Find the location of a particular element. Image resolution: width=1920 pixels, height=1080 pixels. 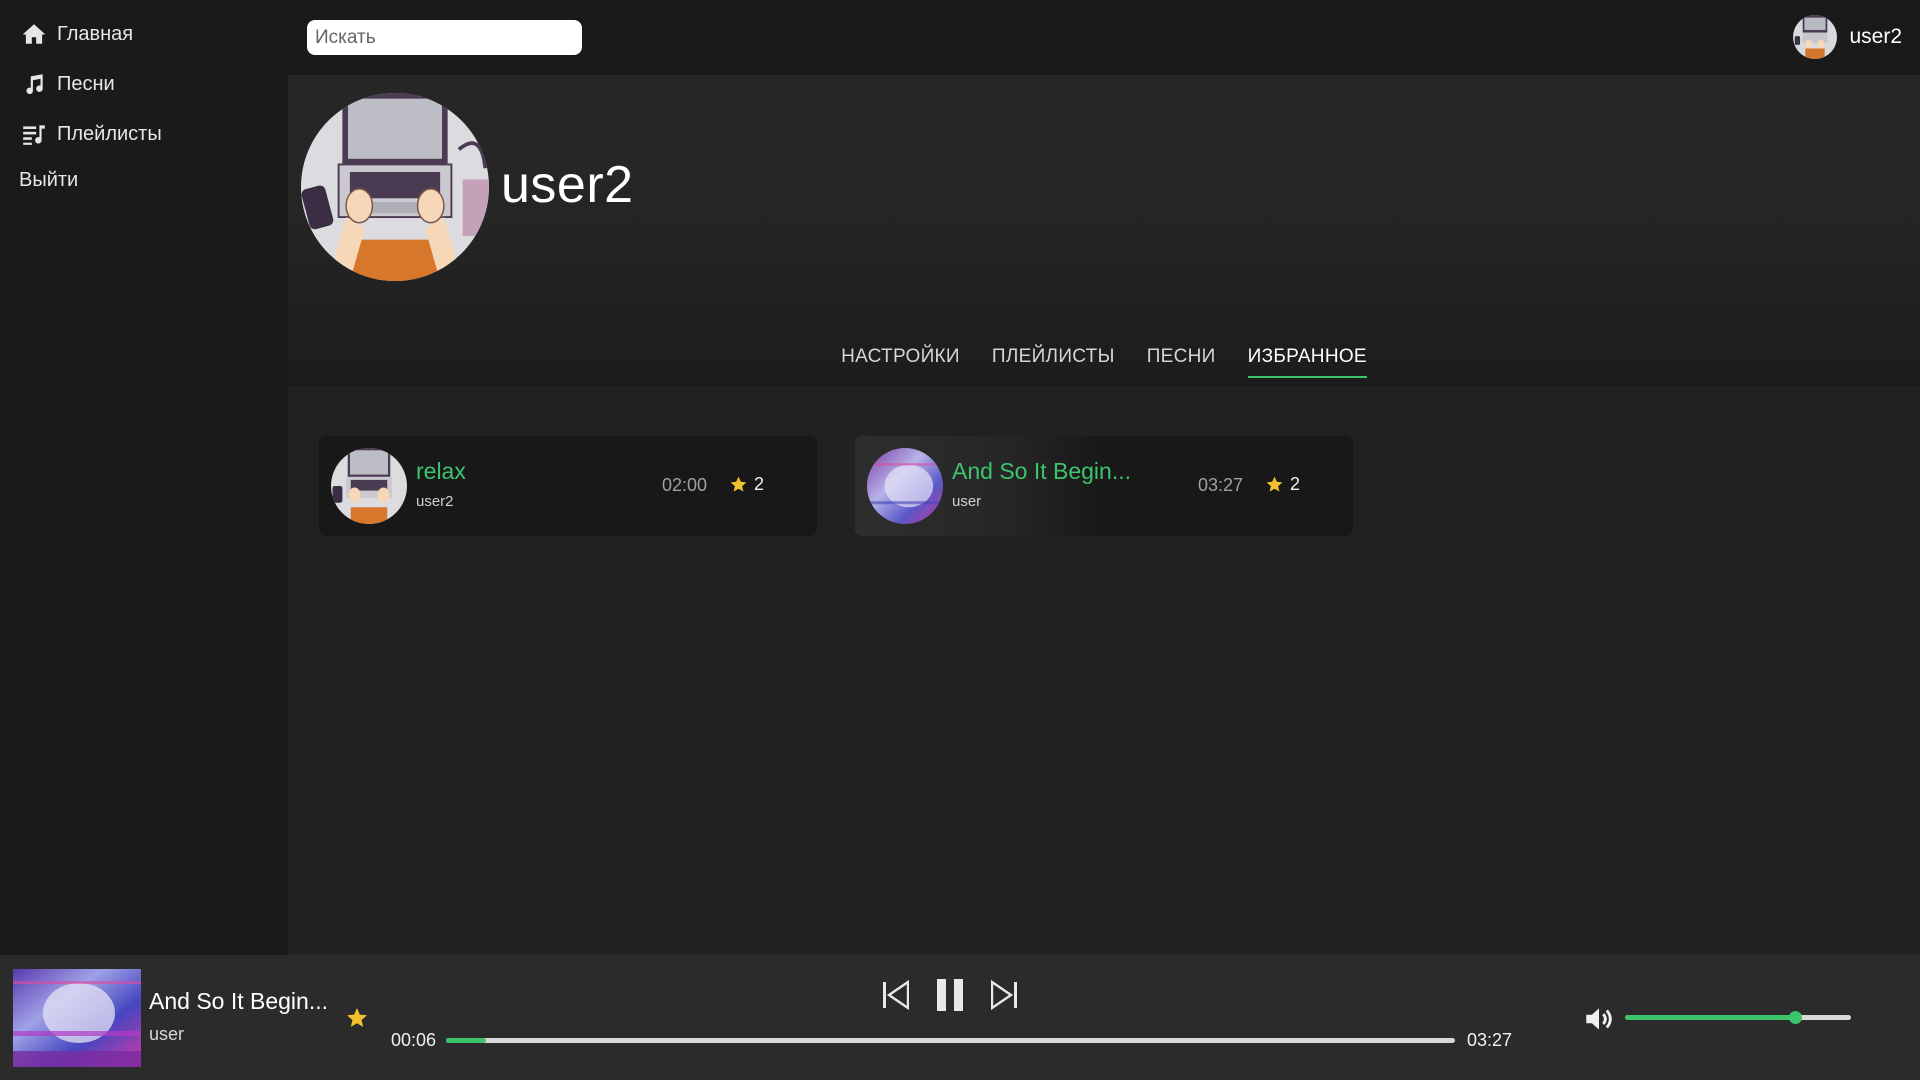

tab-songs: ПЕСНИ is located at coordinates (1181, 359).